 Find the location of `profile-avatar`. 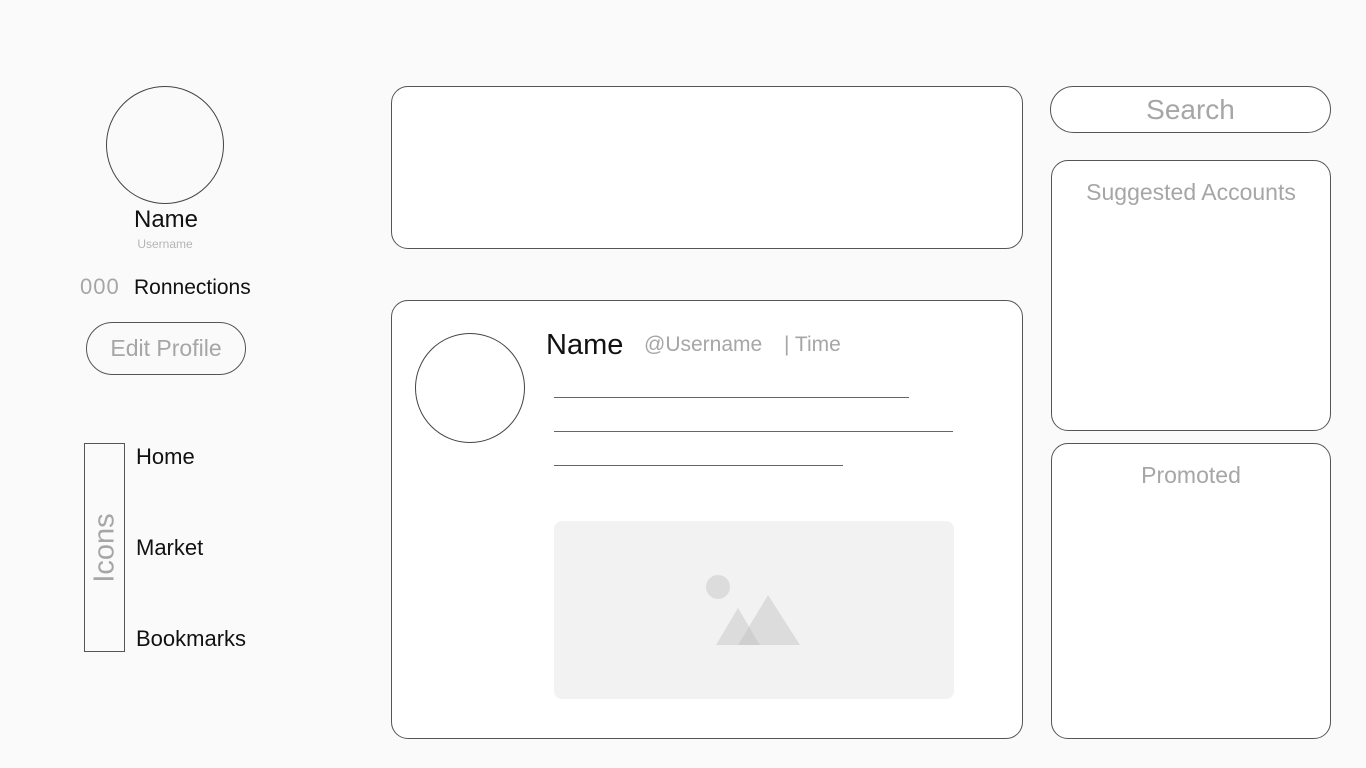

profile-avatar is located at coordinates (165, 145).